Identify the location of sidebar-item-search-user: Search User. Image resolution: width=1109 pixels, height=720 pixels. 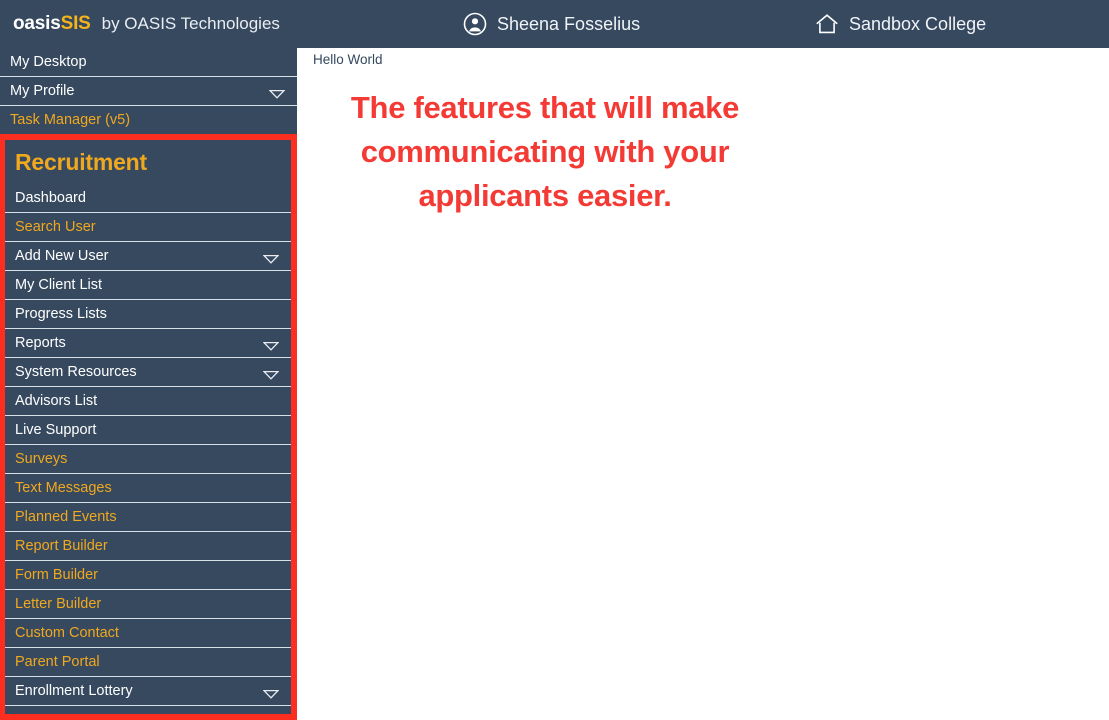
(148, 227).